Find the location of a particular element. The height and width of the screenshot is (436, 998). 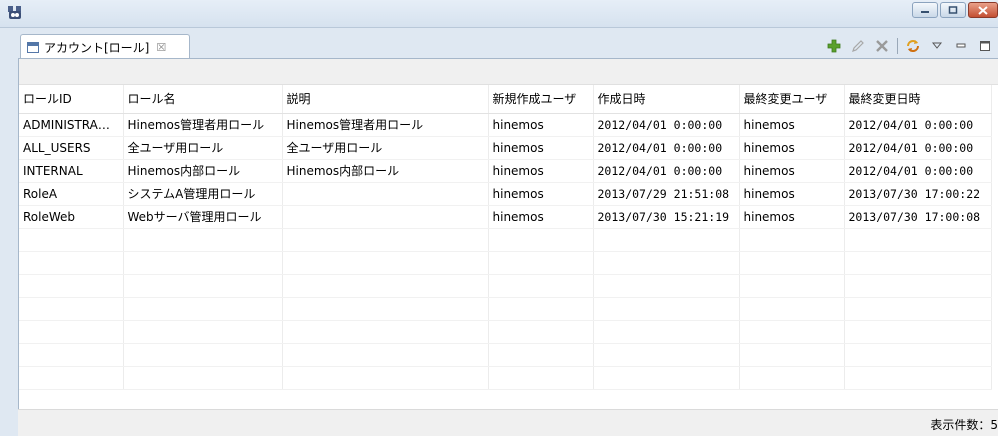

edit-button is located at coordinates (858, 46).